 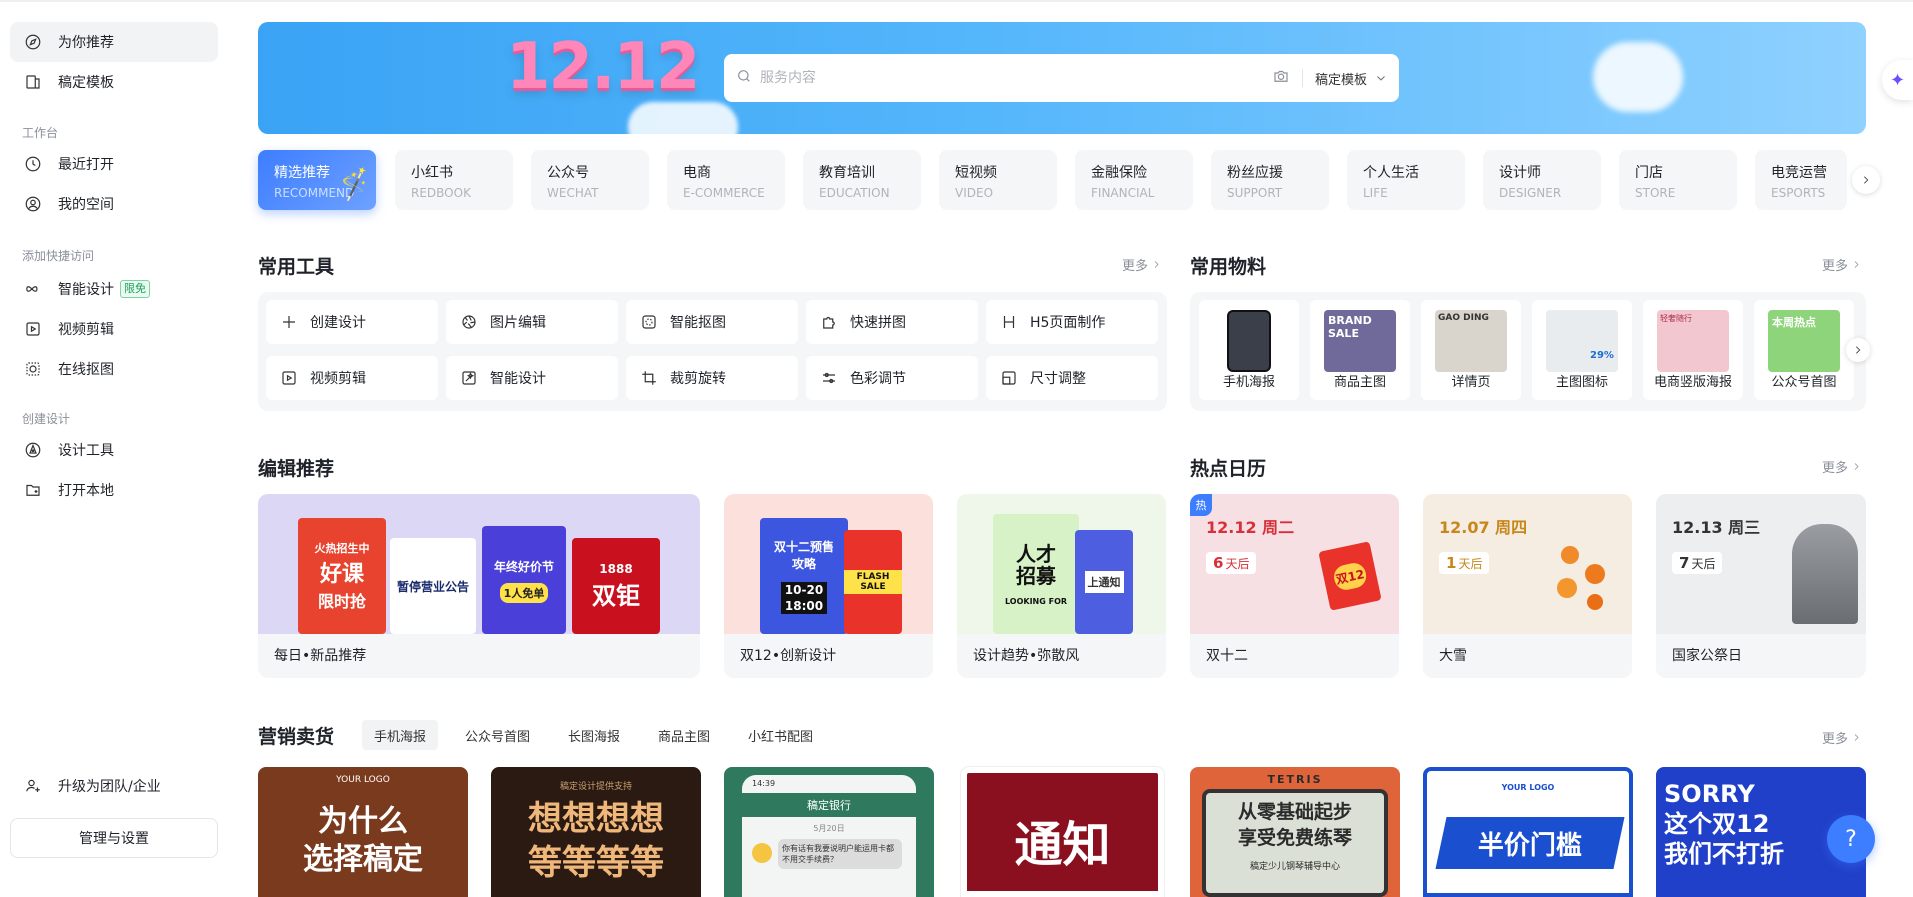 I want to click on upgrade-team-link: 升级为团队/企业, so click(x=114, y=786).